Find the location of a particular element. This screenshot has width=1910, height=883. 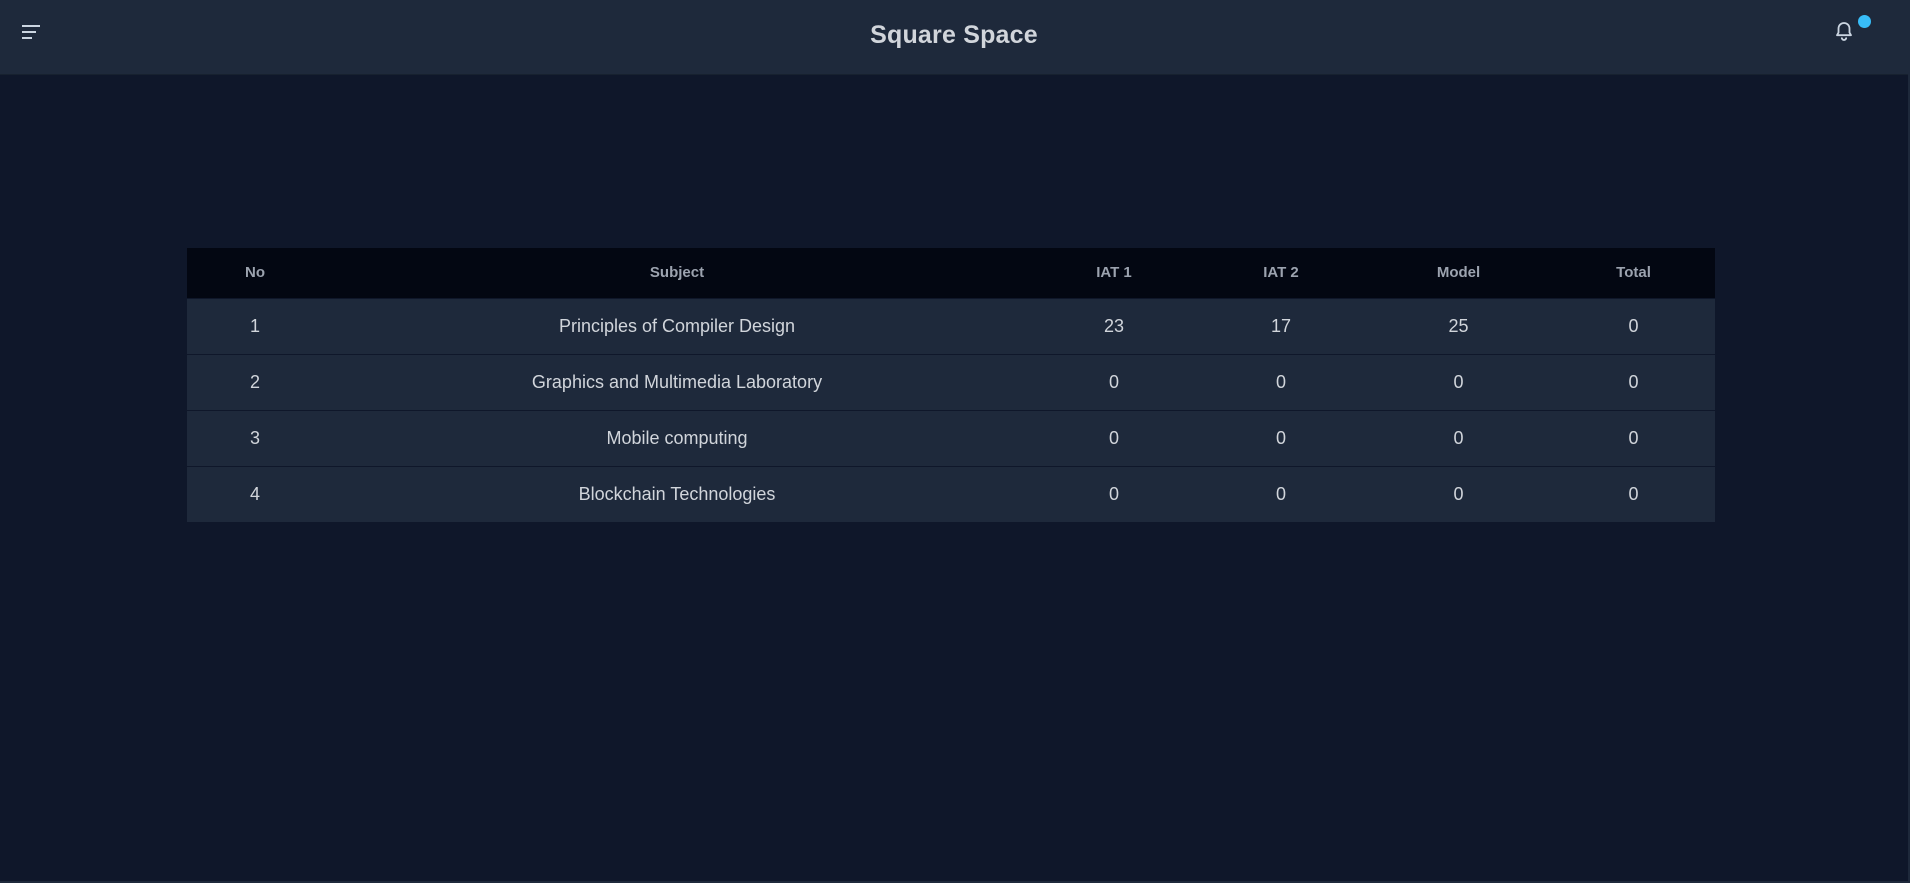

cell-no: 1 is located at coordinates (254, 325).